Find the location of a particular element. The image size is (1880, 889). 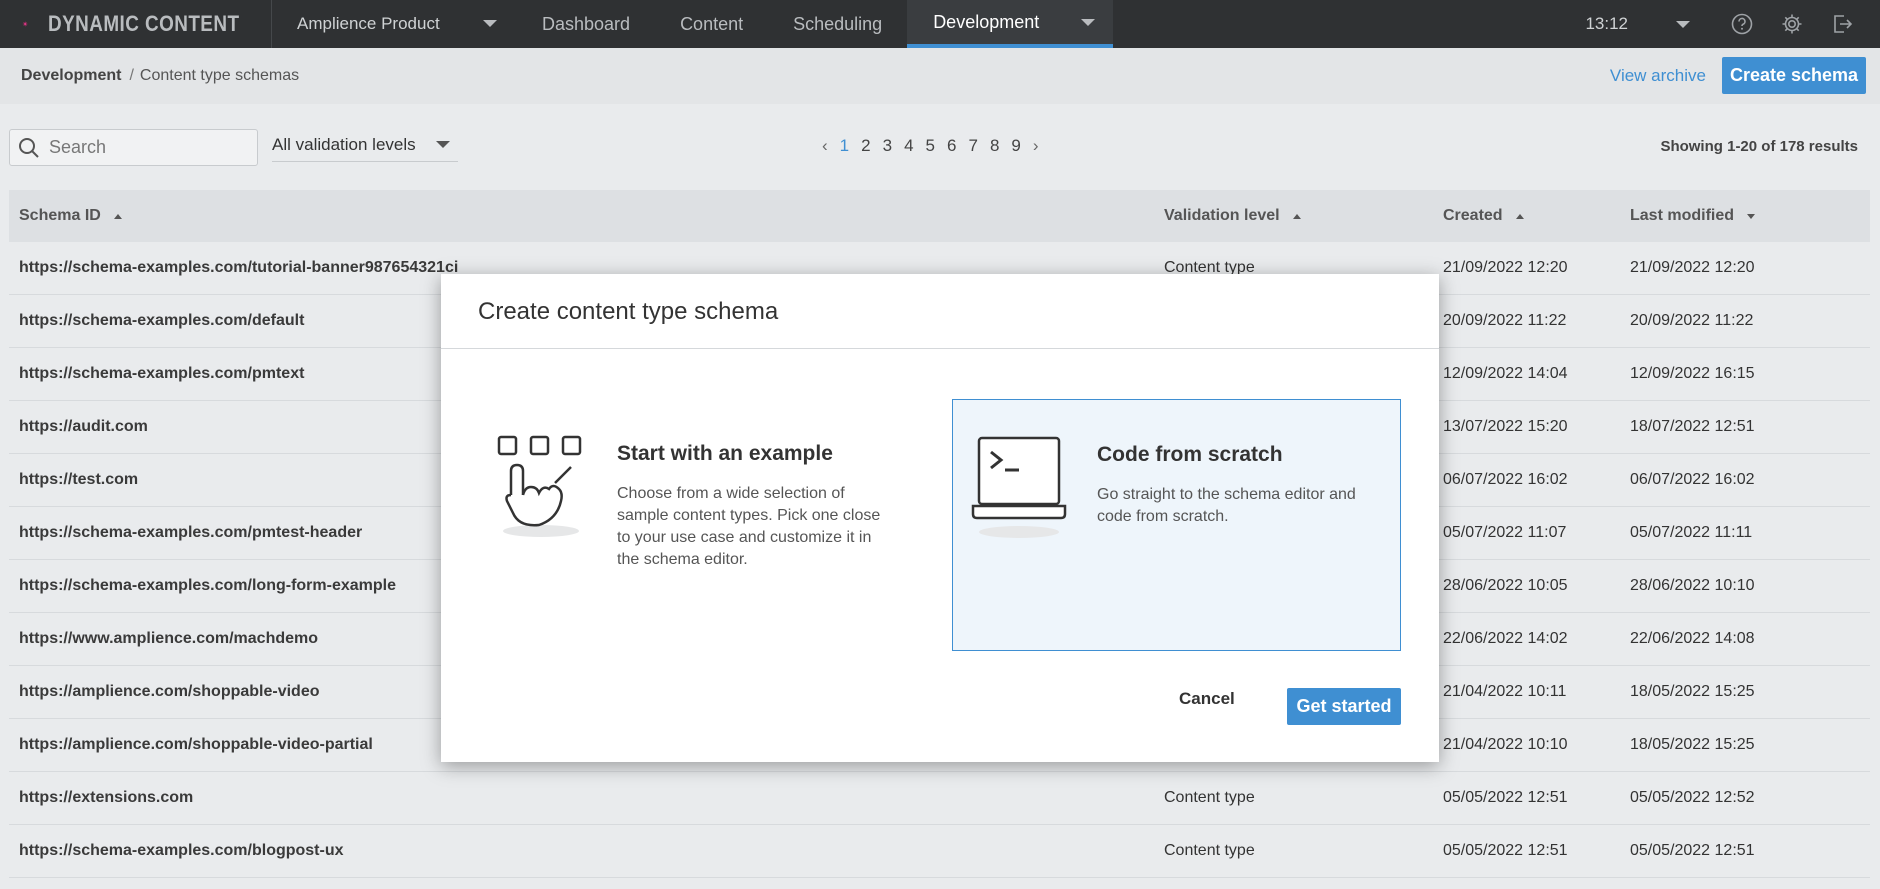

schema-id-cell: https://test.com is located at coordinates (78, 480).